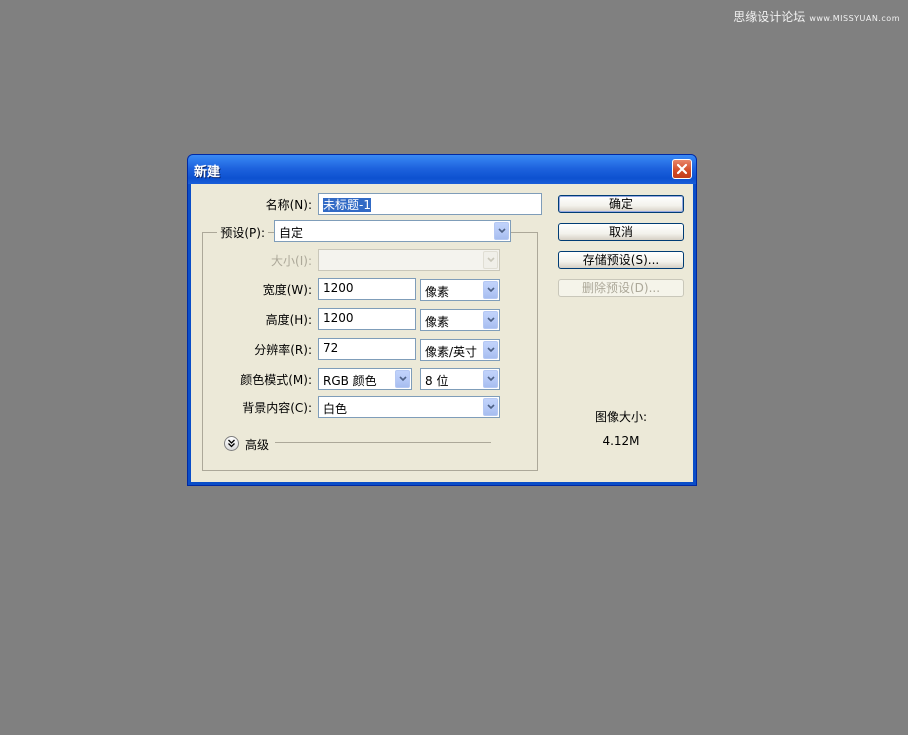 This screenshot has height=735, width=908. I want to click on bit-depth-select: 8 位, so click(460, 379).